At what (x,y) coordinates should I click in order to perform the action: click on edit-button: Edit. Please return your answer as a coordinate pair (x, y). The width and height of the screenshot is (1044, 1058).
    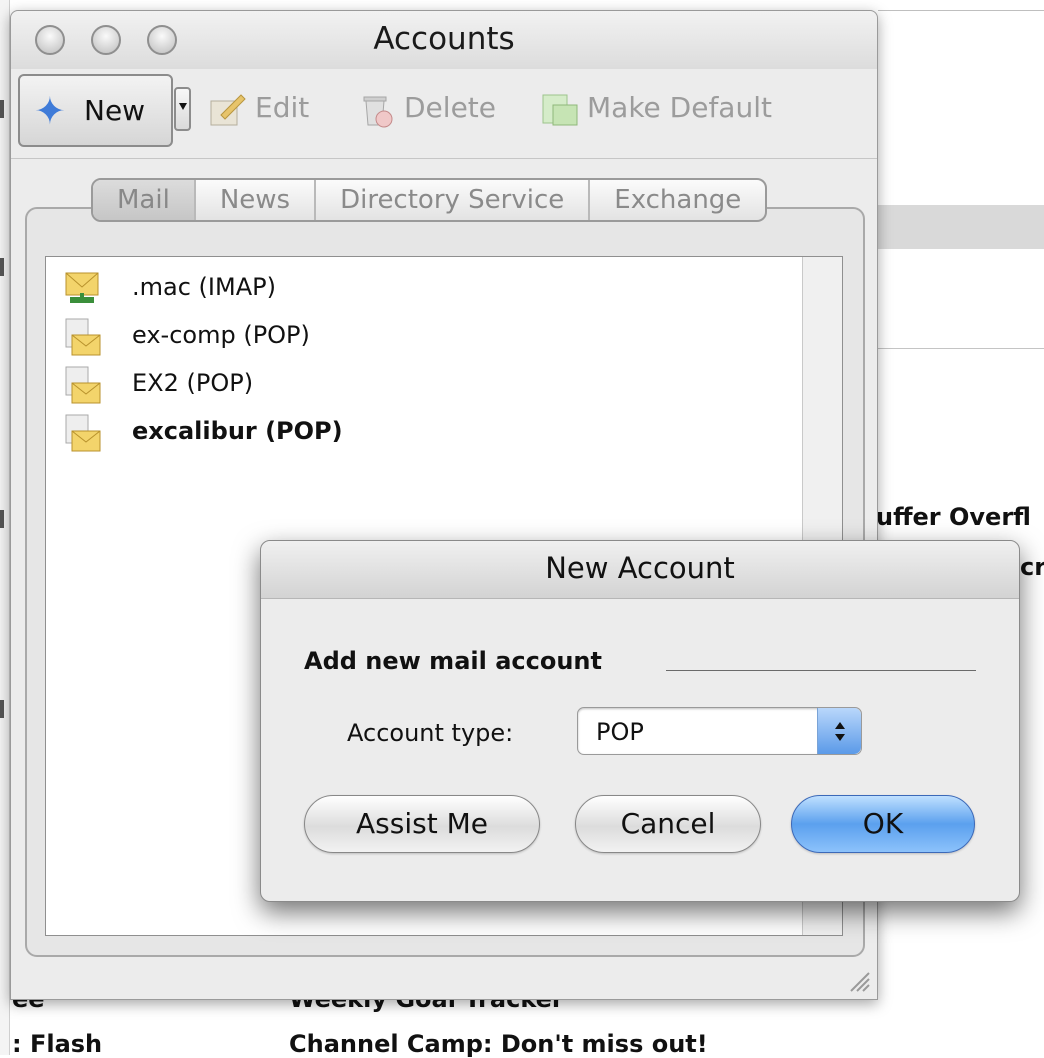
    Looking at the image, I should click on (258, 111).